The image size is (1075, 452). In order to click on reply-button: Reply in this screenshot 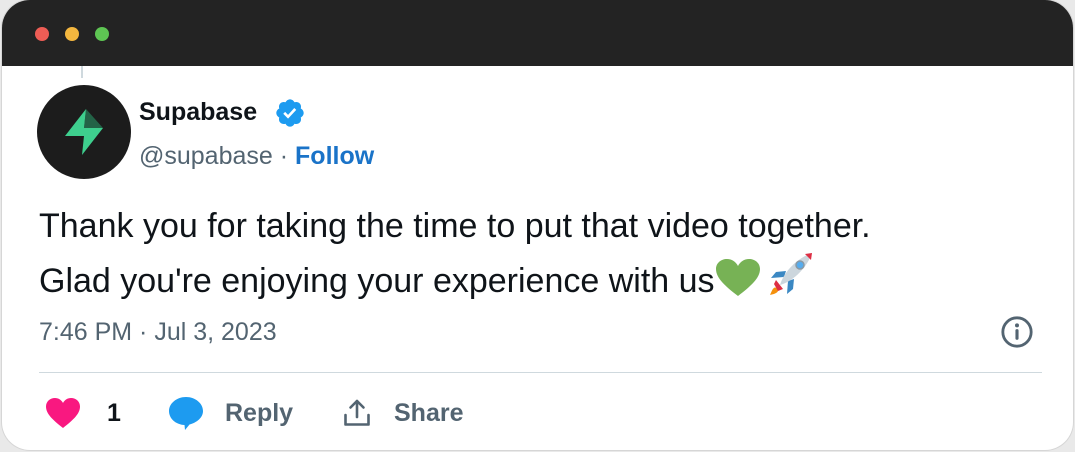, I will do `click(230, 413)`.